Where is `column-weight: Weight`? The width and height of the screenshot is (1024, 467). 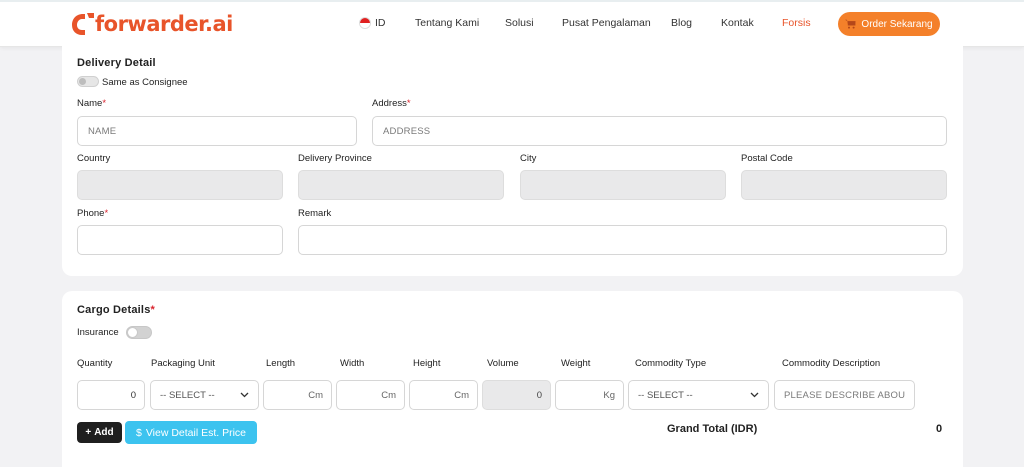 column-weight: Weight is located at coordinates (576, 363).